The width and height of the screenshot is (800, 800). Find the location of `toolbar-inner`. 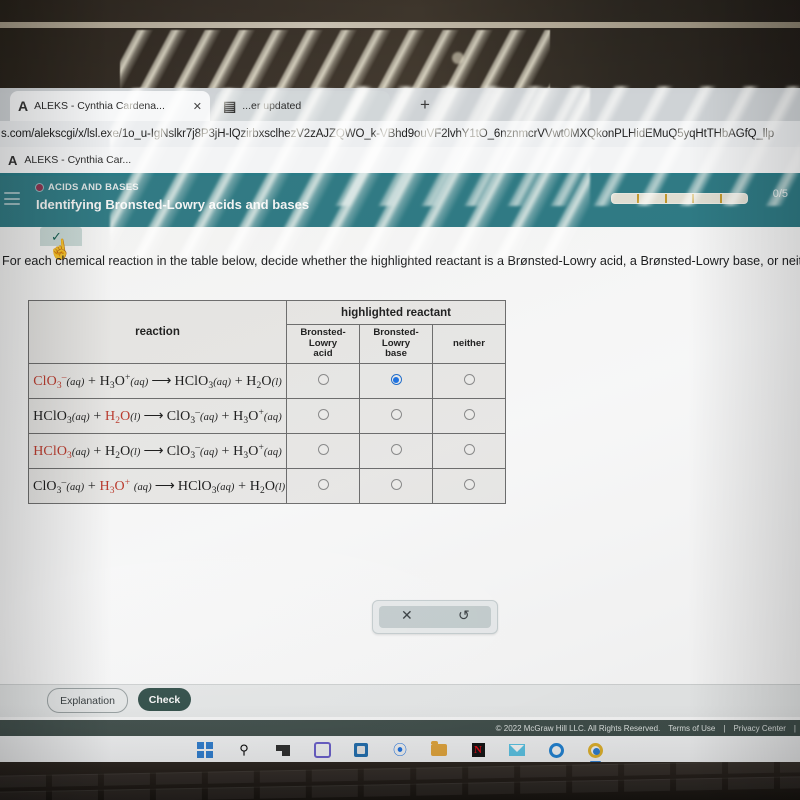

toolbar-inner is located at coordinates (435, 617).